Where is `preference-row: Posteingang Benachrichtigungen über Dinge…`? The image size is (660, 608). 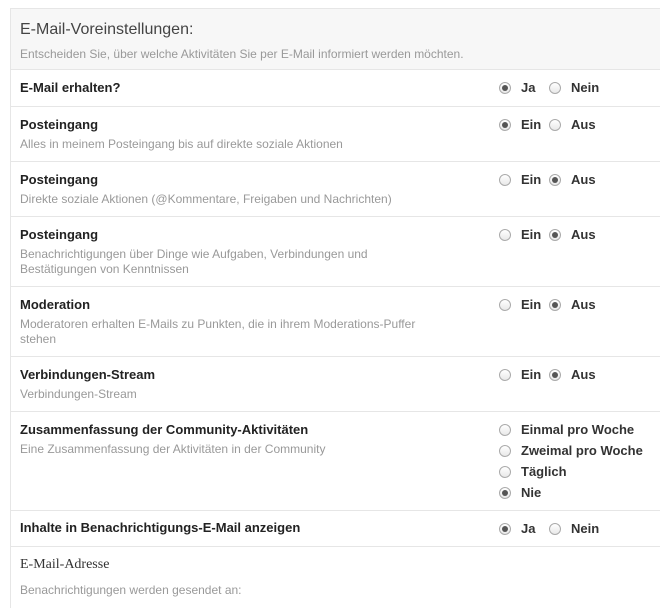
preference-row: Posteingang Benachrichtigungen über Dinge… is located at coordinates (335, 252).